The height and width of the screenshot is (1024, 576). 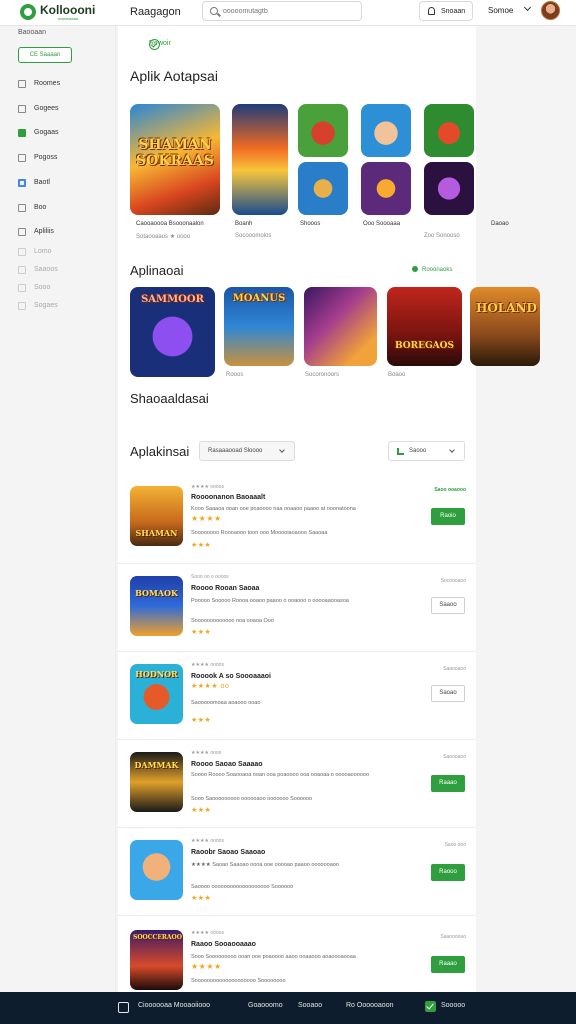 I want to click on gift-icon, so click(x=22, y=270).